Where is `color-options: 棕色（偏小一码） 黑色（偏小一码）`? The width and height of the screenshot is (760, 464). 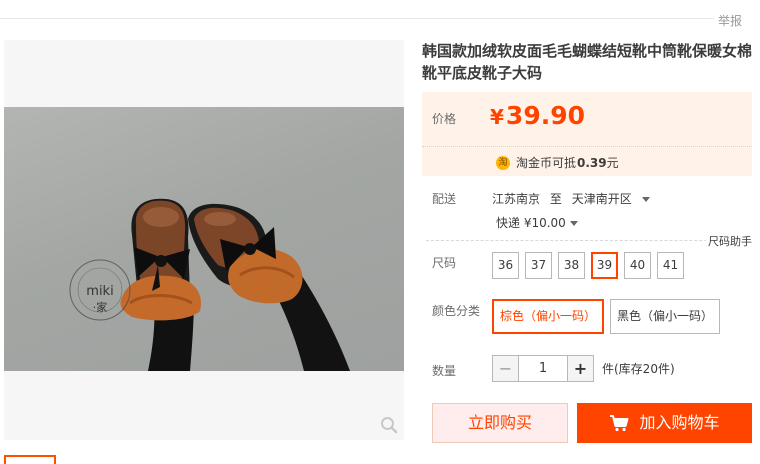
color-options: 棕色（偏小一码） 黑色（偏小一码） is located at coordinates (609, 316).